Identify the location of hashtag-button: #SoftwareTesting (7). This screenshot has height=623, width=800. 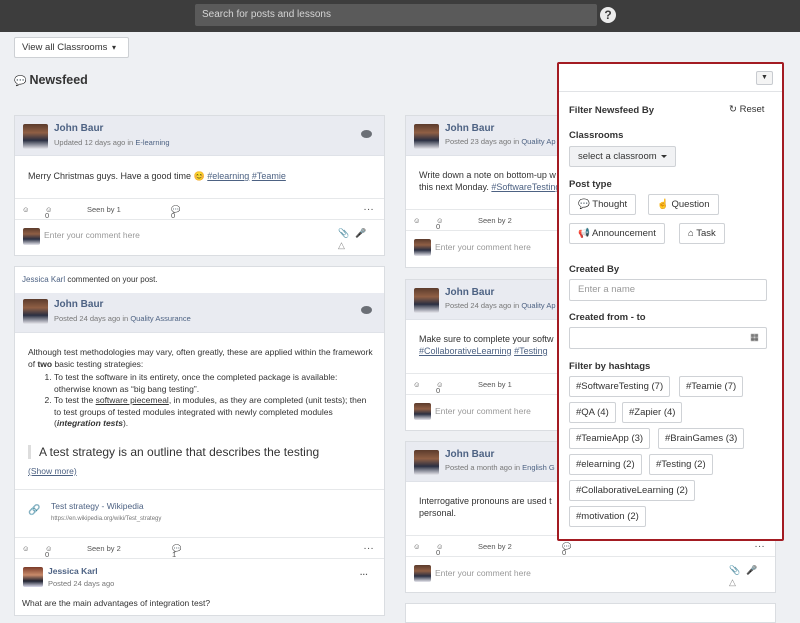
(620, 386).